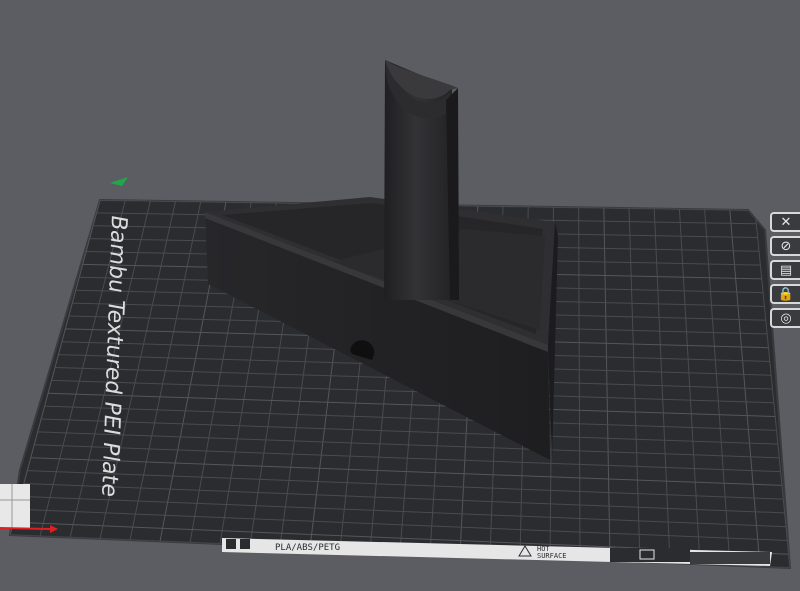 The height and width of the screenshot is (591, 800). What do you see at coordinates (785, 270) in the screenshot?
I see `arrange-icon: ▤` at bounding box center [785, 270].